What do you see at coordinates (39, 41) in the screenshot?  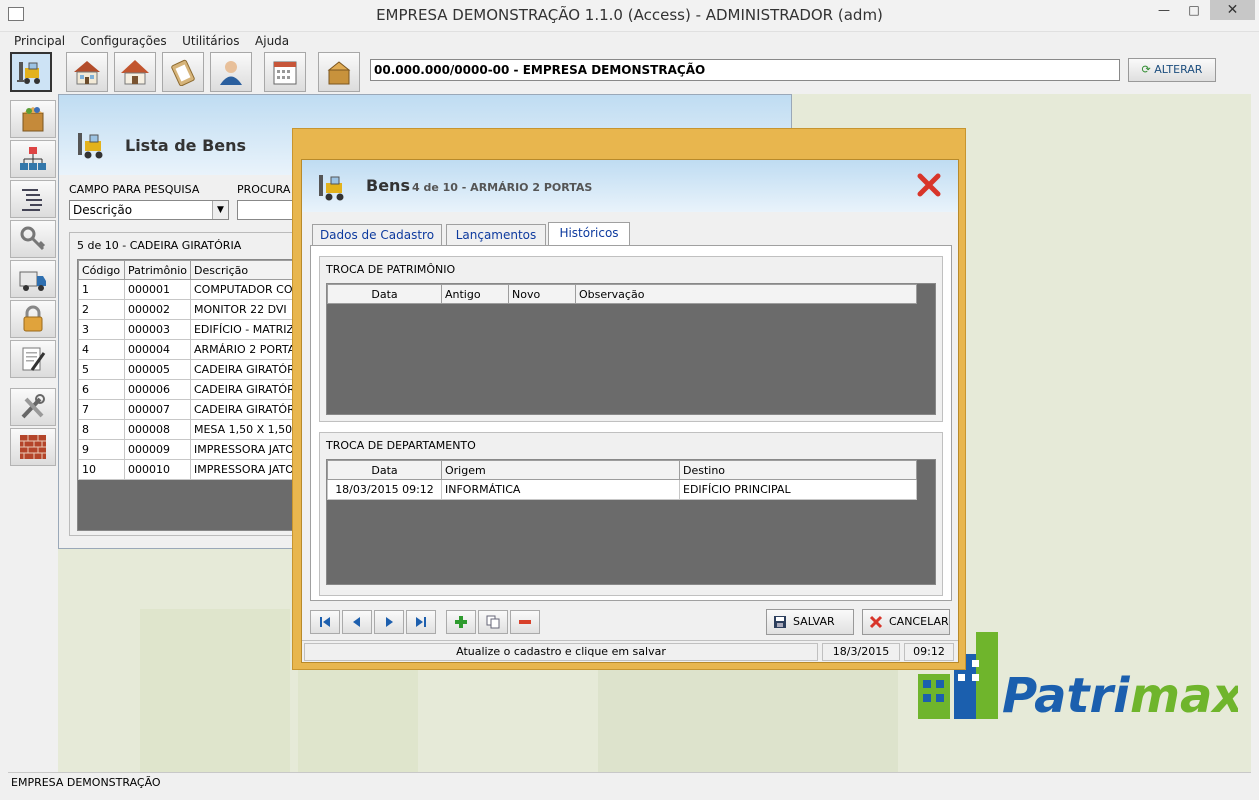 I see `menu-principal: Principal` at bounding box center [39, 41].